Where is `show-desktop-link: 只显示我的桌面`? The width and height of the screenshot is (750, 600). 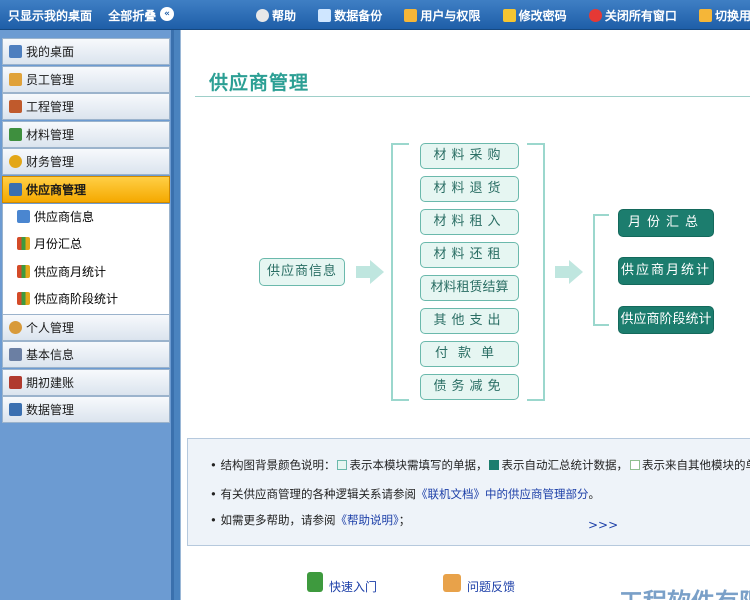
show-desktop-link: 只显示我的桌面 is located at coordinates (50, 16).